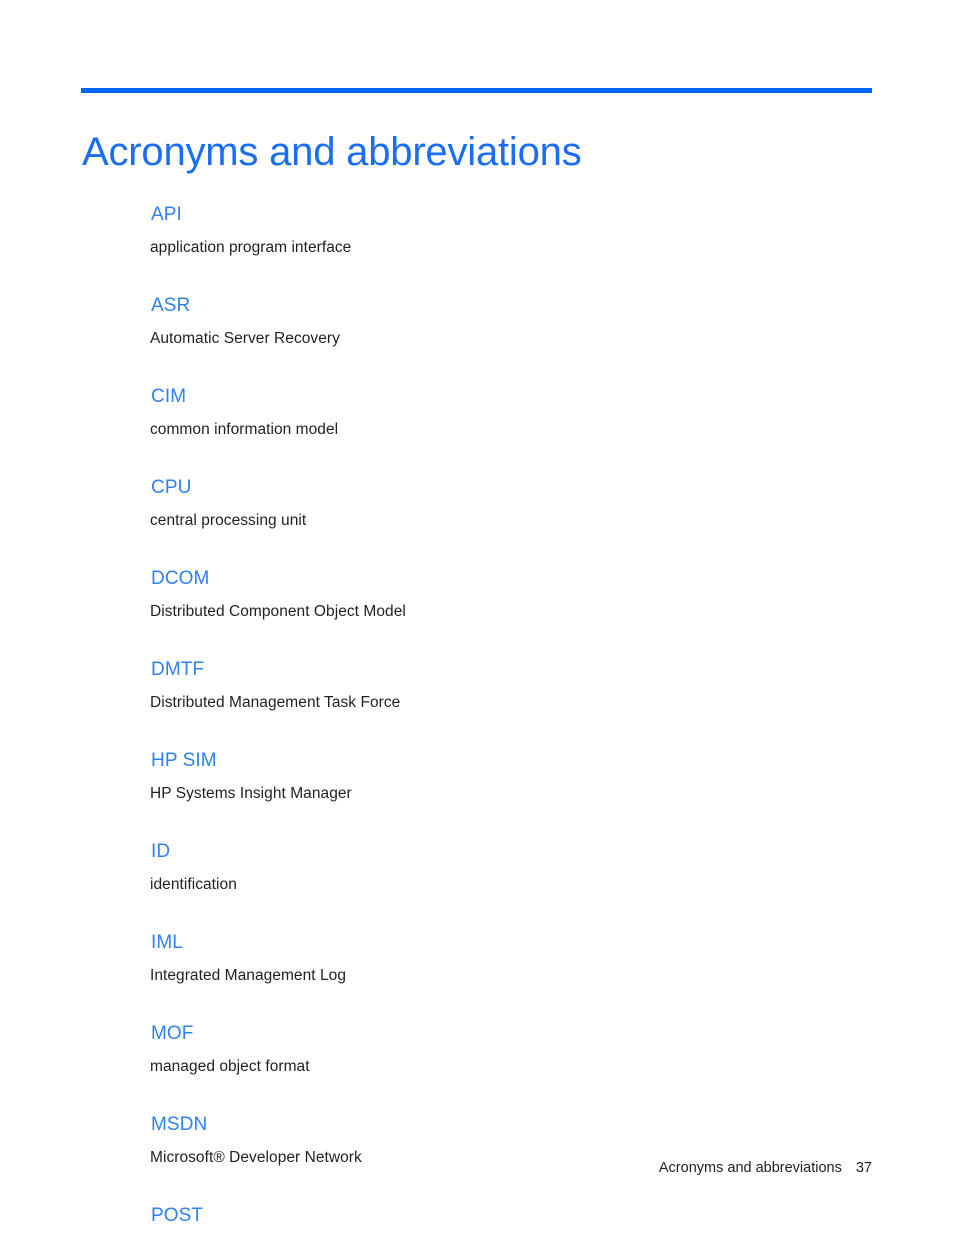 The height and width of the screenshot is (1235, 954). I want to click on glossary-term: CPU, so click(171, 487).